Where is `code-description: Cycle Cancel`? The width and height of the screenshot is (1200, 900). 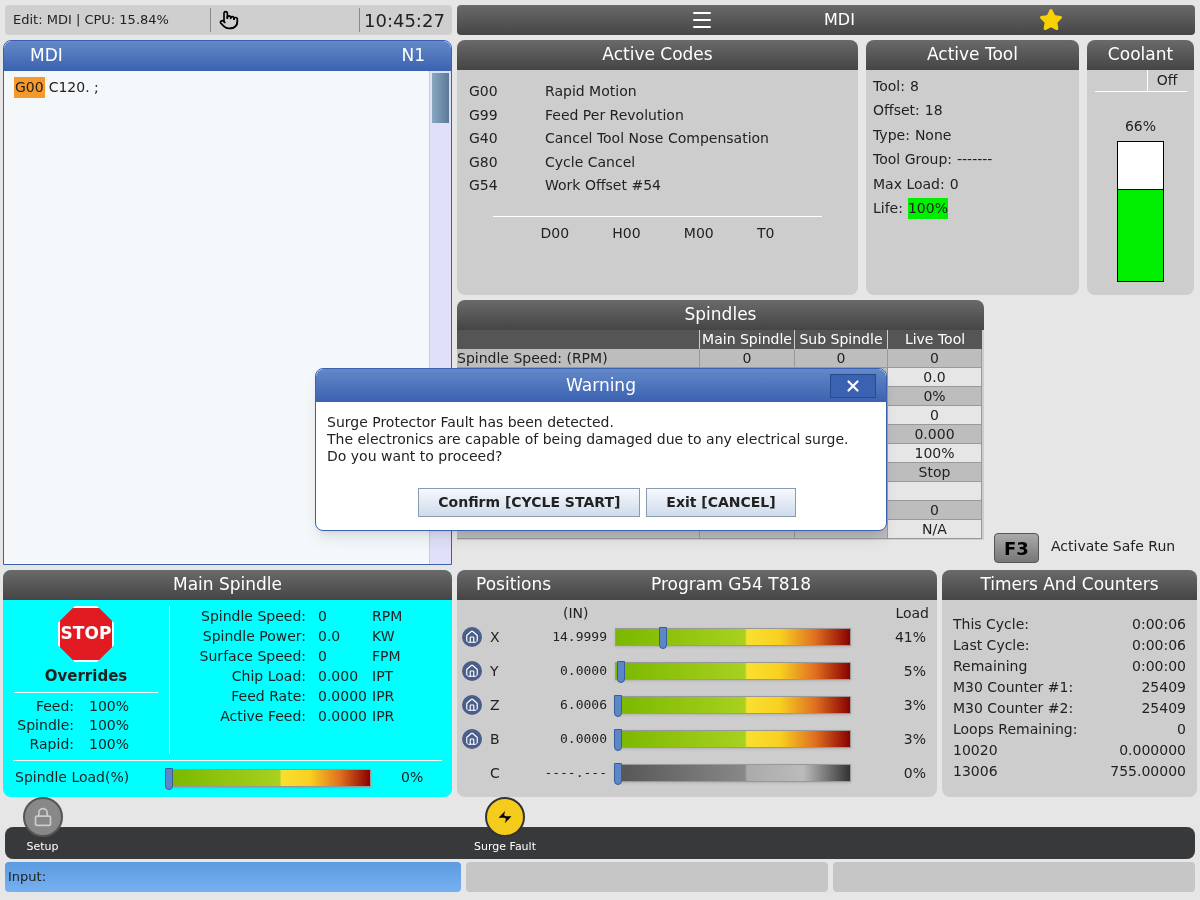 code-description: Cycle Cancel is located at coordinates (590, 162).